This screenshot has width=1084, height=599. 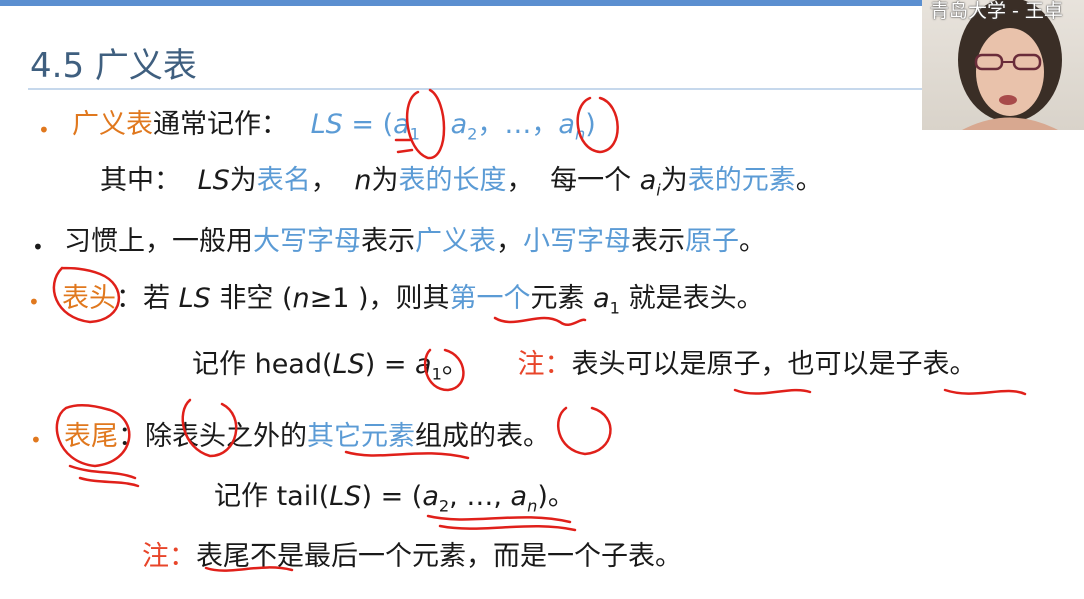 I want to click on term-tail: 表尾, so click(x=91, y=436).